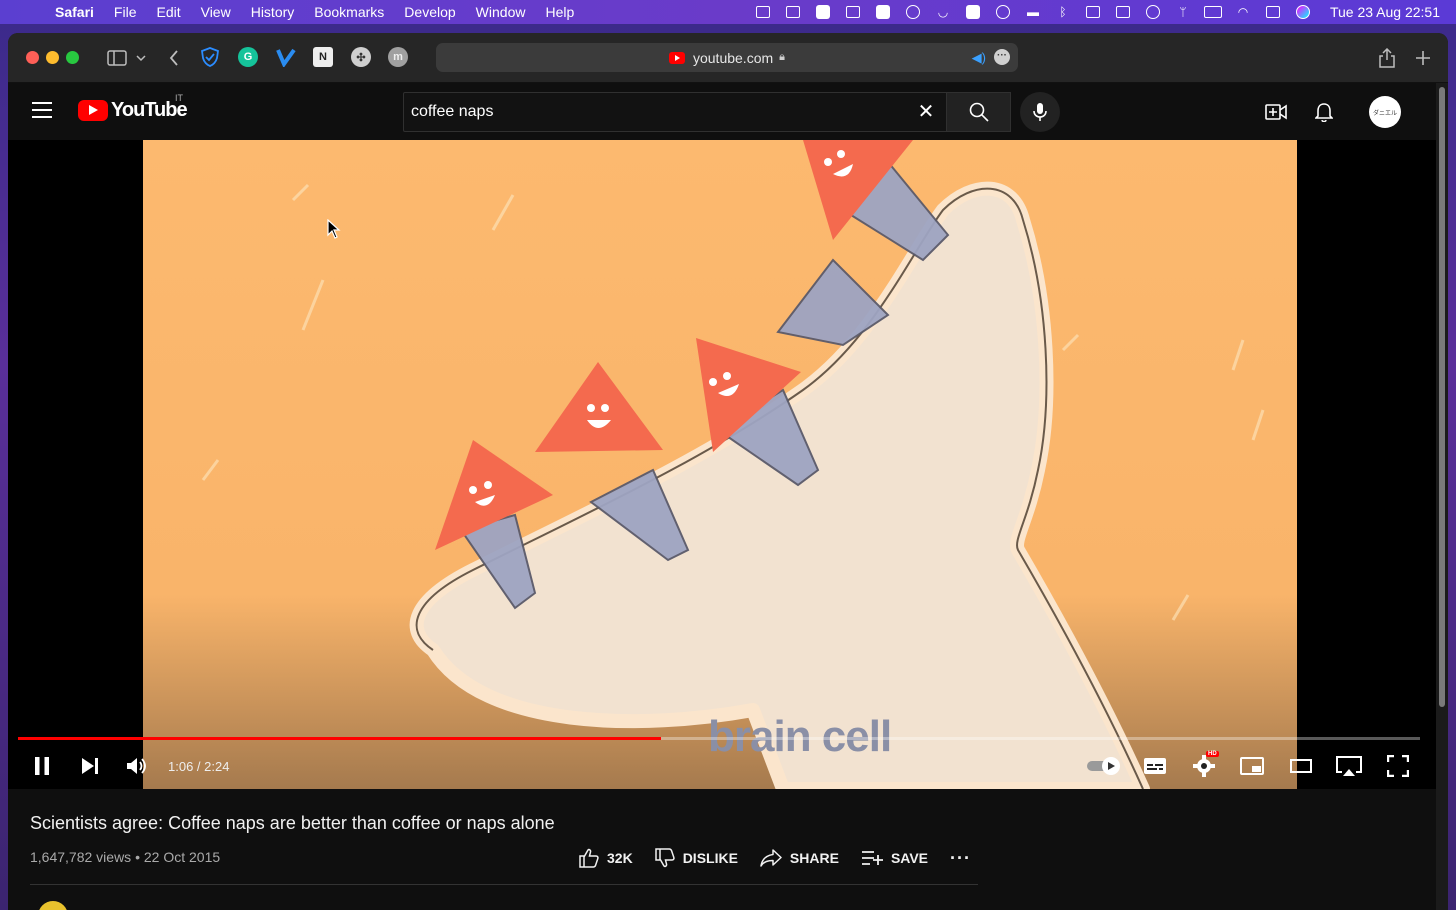 This screenshot has height=910, width=1456. I want to click on theater-mode-button, so click(1301, 766).